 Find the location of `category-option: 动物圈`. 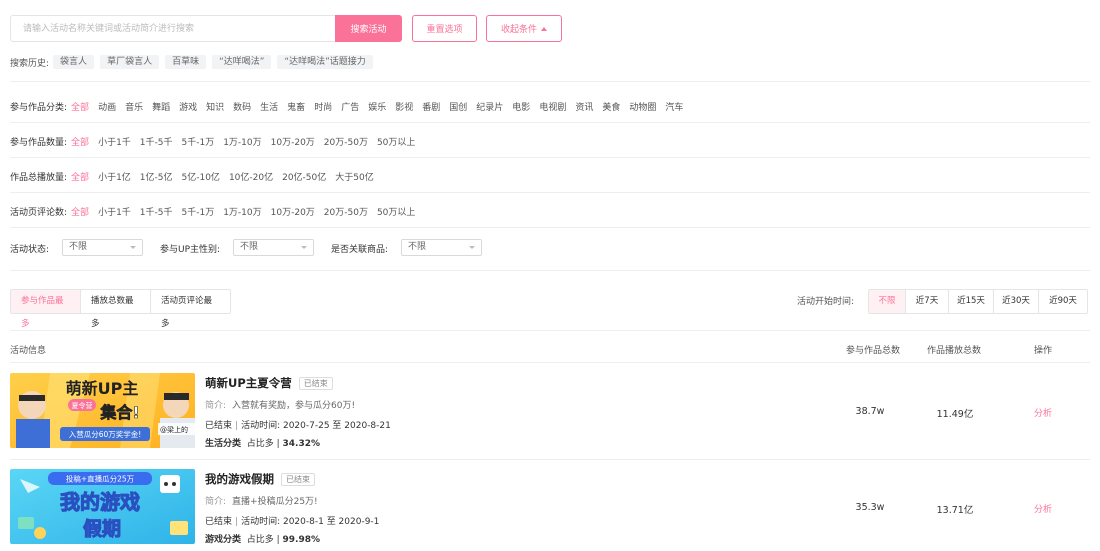

category-option: 动物圈 is located at coordinates (642, 106).